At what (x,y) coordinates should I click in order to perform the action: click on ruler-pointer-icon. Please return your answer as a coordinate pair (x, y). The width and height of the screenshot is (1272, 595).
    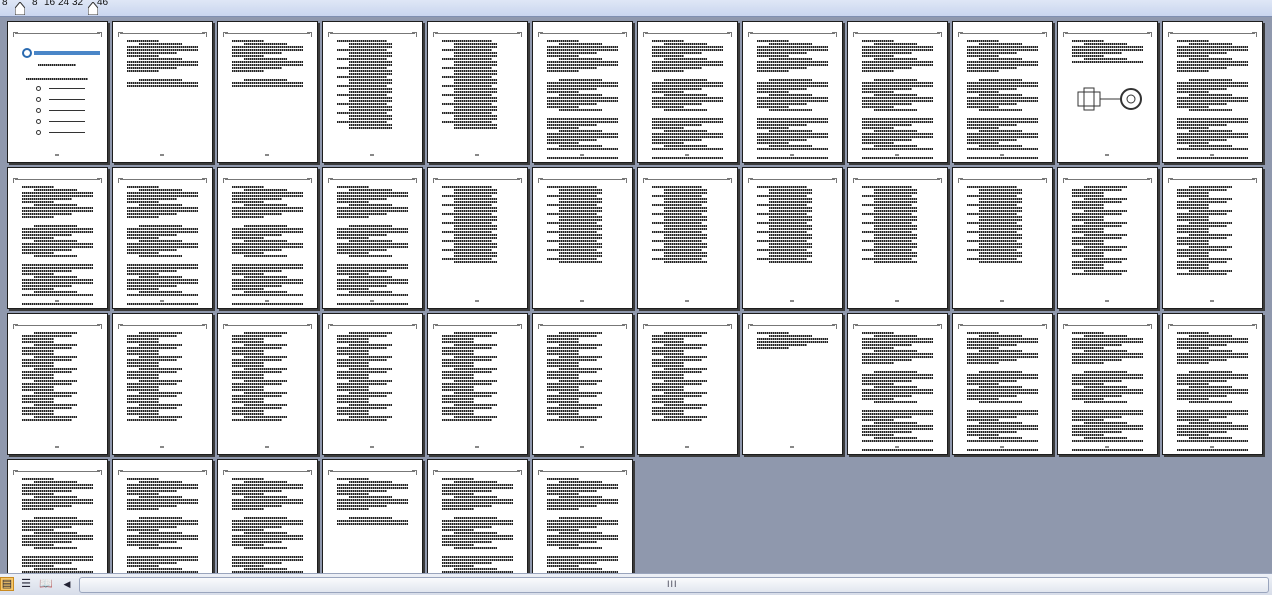
    Looking at the image, I should click on (20, 8).